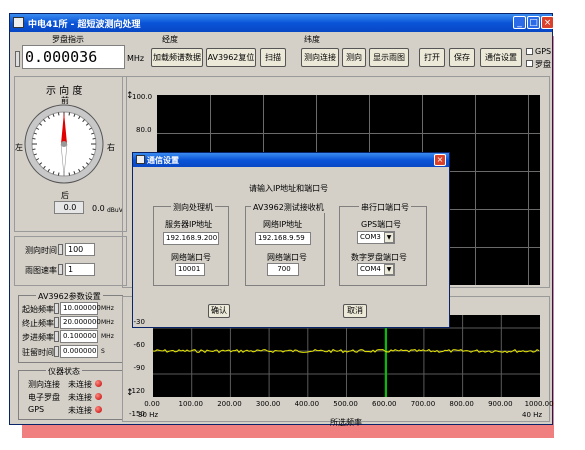 The width and height of the screenshot is (585, 450). What do you see at coordinates (69, 296) in the screenshot?
I see `av-settings-title: AV3962参数设置` at bounding box center [69, 296].